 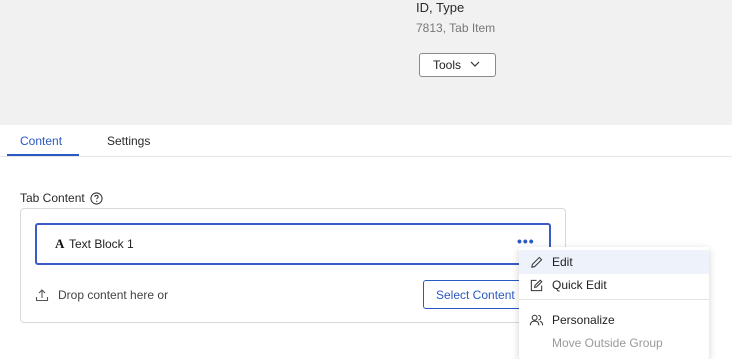 I want to click on text-block-type-icon: A, so click(x=60, y=243).